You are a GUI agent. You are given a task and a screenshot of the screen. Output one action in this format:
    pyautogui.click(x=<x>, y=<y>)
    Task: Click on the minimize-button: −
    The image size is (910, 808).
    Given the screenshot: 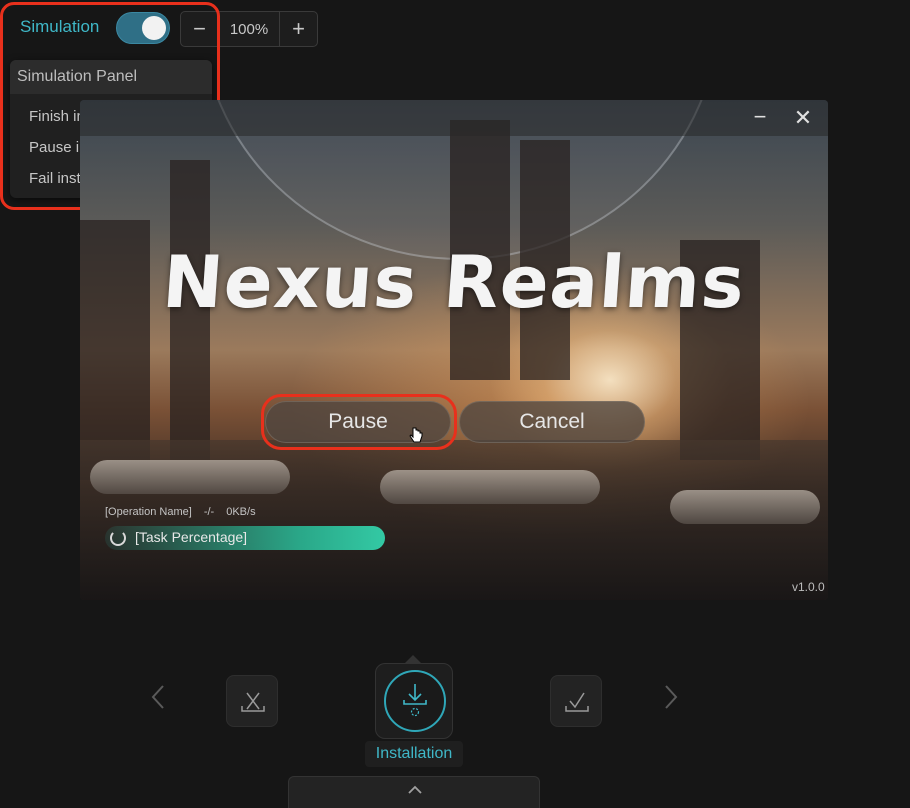 What is the action you would take?
    pyautogui.click(x=760, y=118)
    